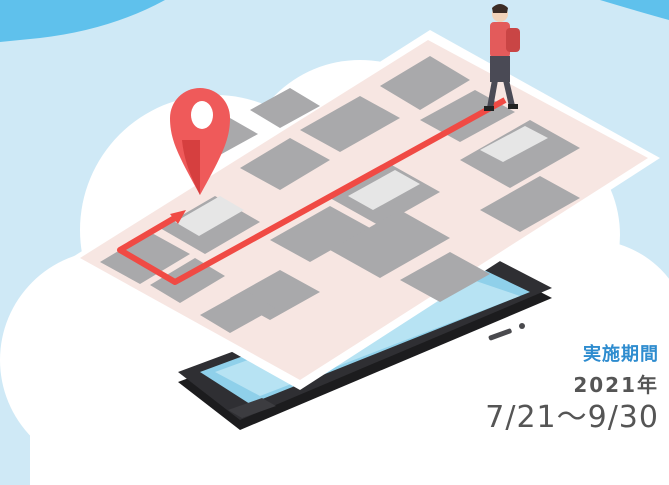  What do you see at coordinates (82, 21) in the screenshot?
I see `banner-shape` at bounding box center [82, 21].